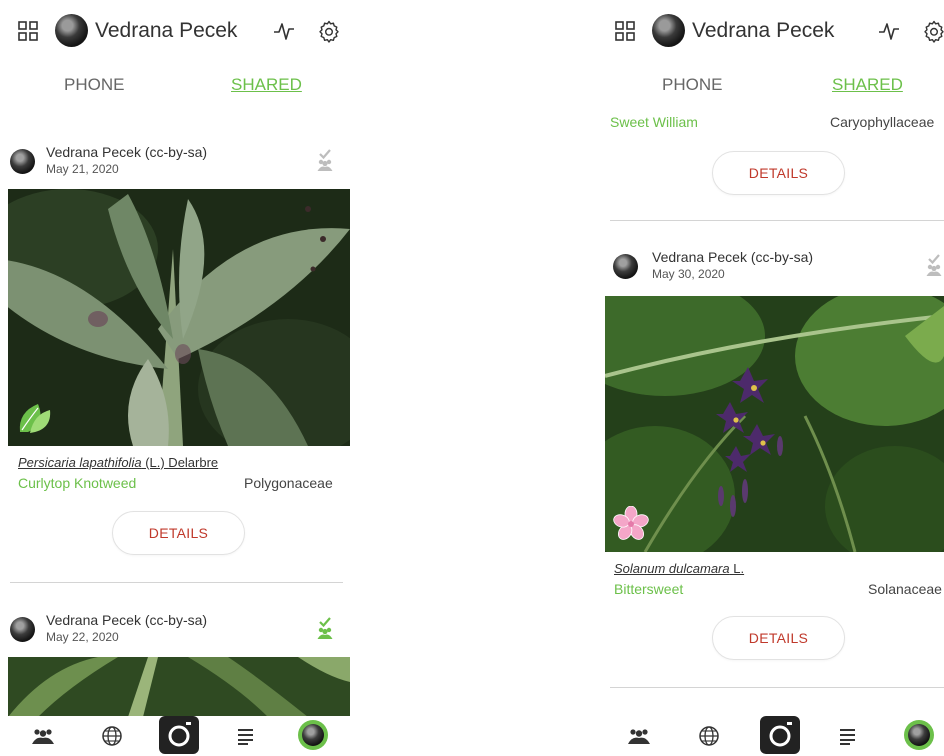  Describe the element at coordinates (180, 462) in the screenshot. I see `authority: (L.) Delarbre` at that location.